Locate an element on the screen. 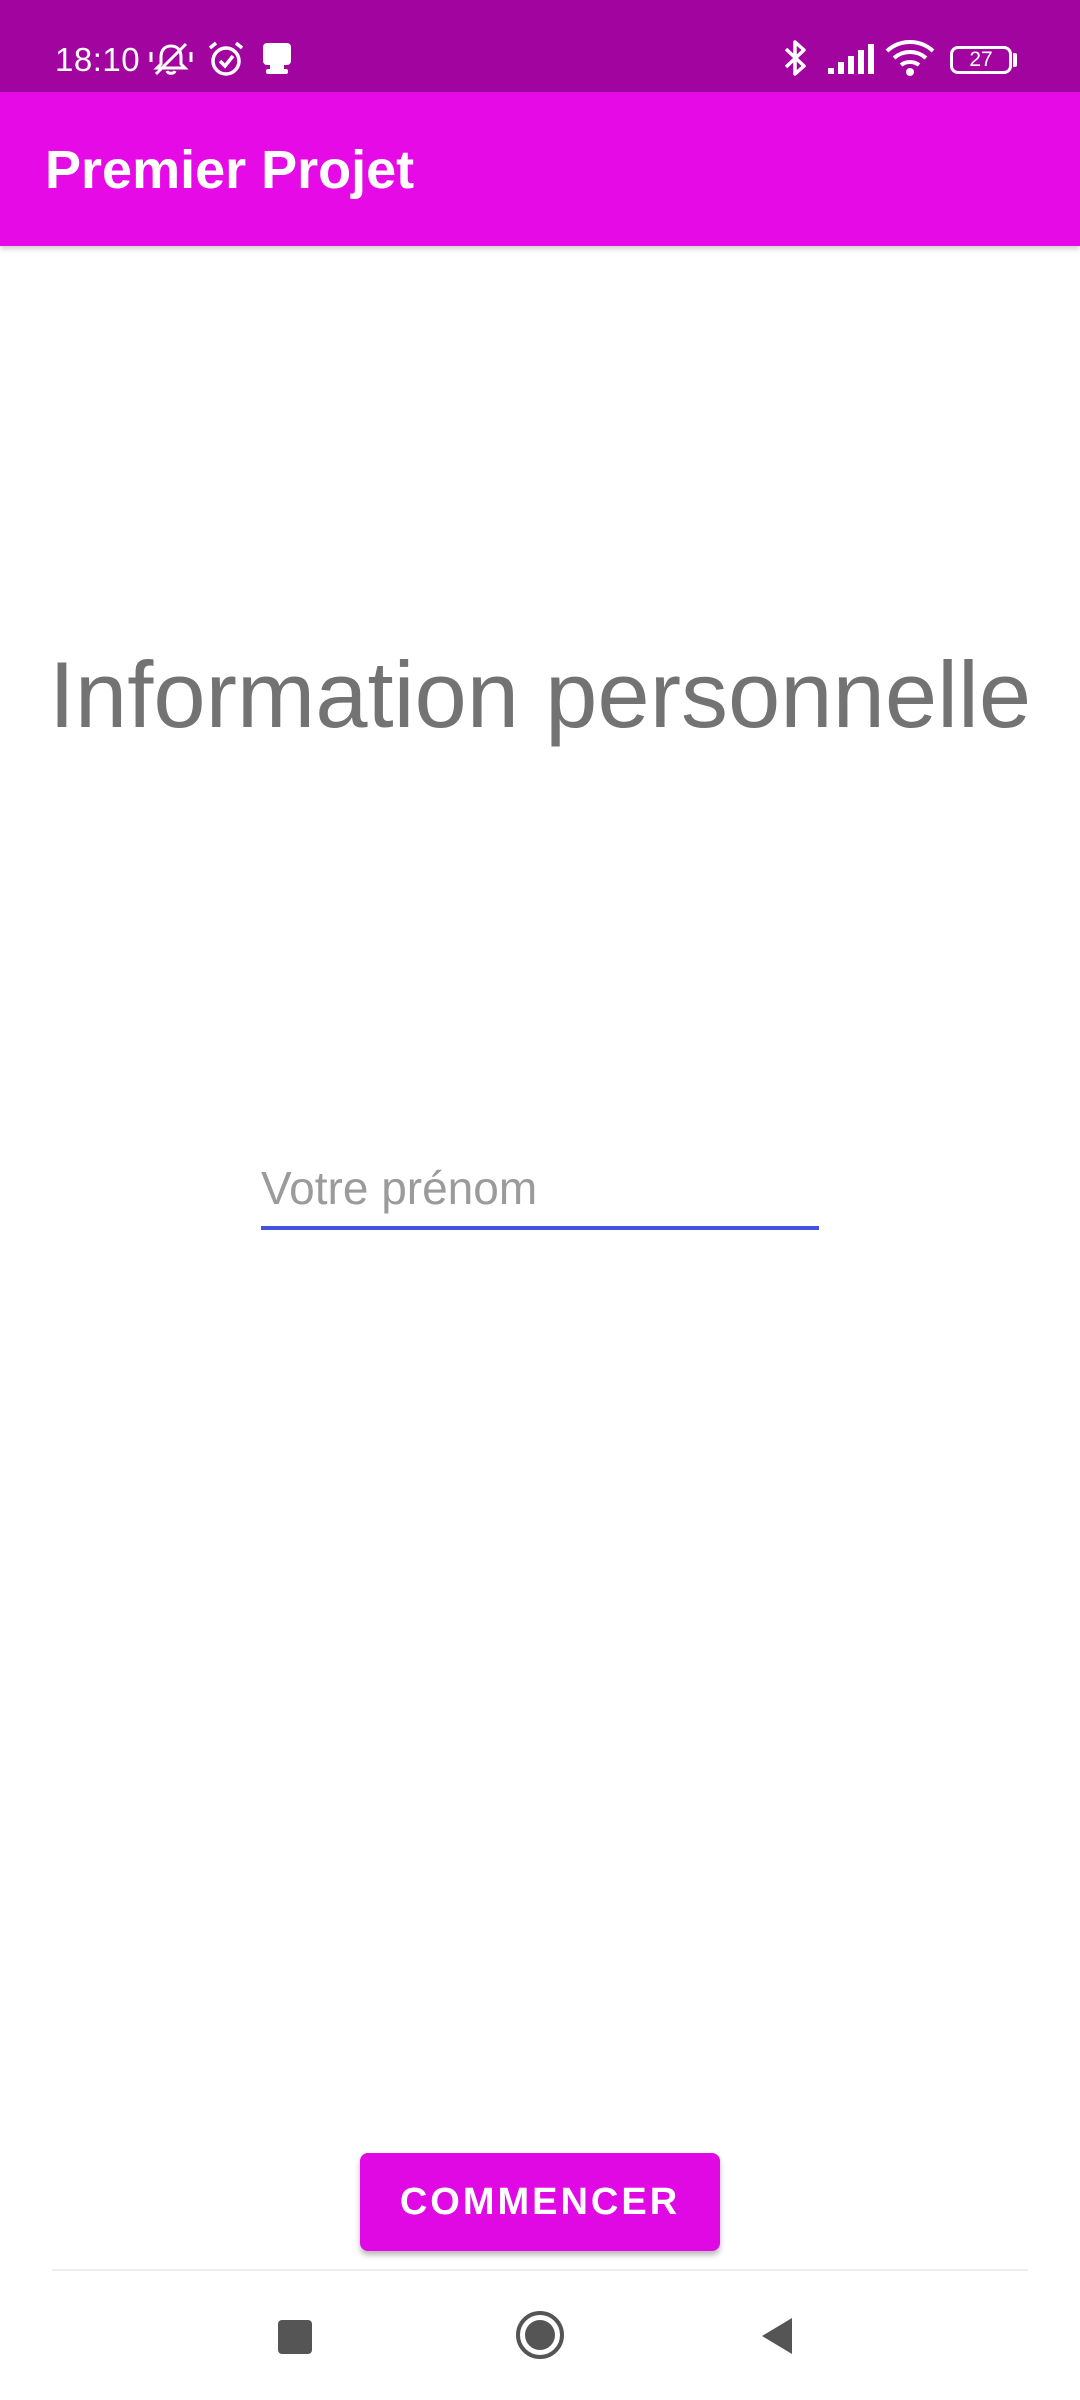 The width and height of the screenshot is (1080, 2400). signal-icon is located at coordinates (851, 59).